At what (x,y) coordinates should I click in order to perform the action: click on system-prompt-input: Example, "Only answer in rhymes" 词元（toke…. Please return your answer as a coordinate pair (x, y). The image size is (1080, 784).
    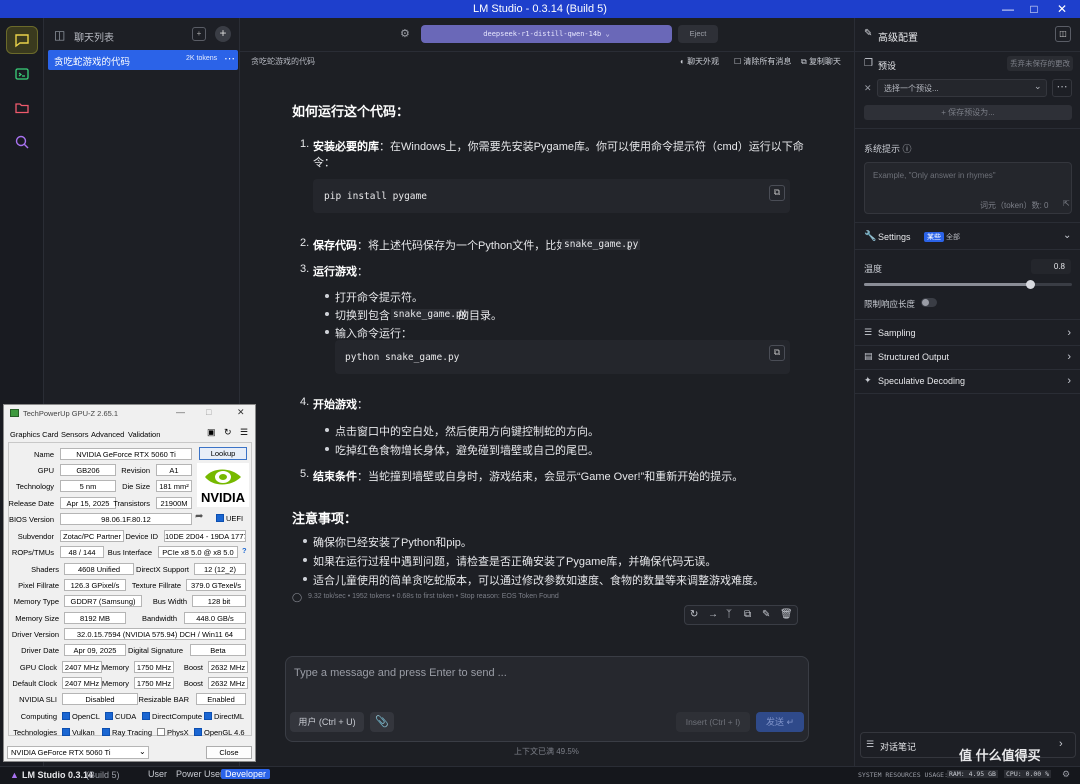
    Looking at the image, I should click on (968, 188).